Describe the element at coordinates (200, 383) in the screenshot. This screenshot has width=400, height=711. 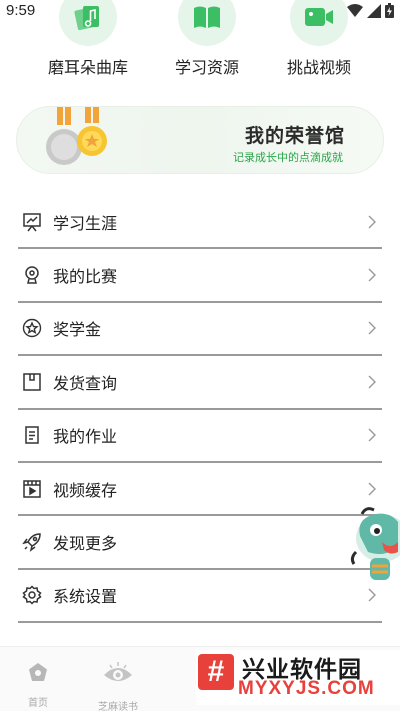
I see `menu-item-shipping-query: 发货查询` at that location.